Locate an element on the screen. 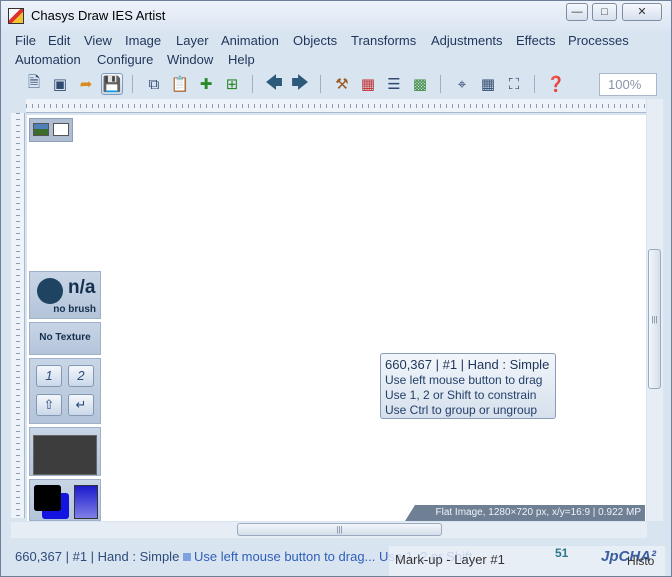 The width and height of the screenshot is (672, 577). zoom-field: 100% is located at coordinates (628, 84).